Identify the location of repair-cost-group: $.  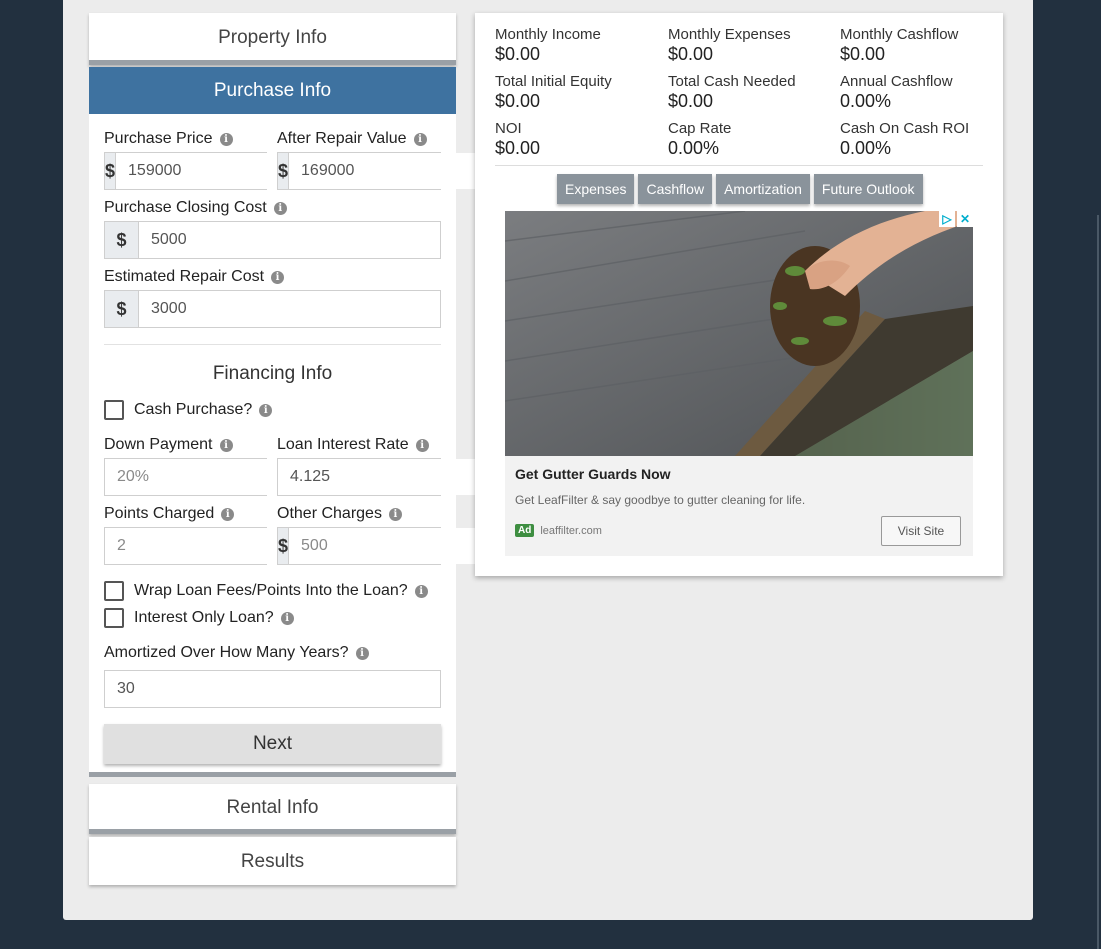
(272, 309).